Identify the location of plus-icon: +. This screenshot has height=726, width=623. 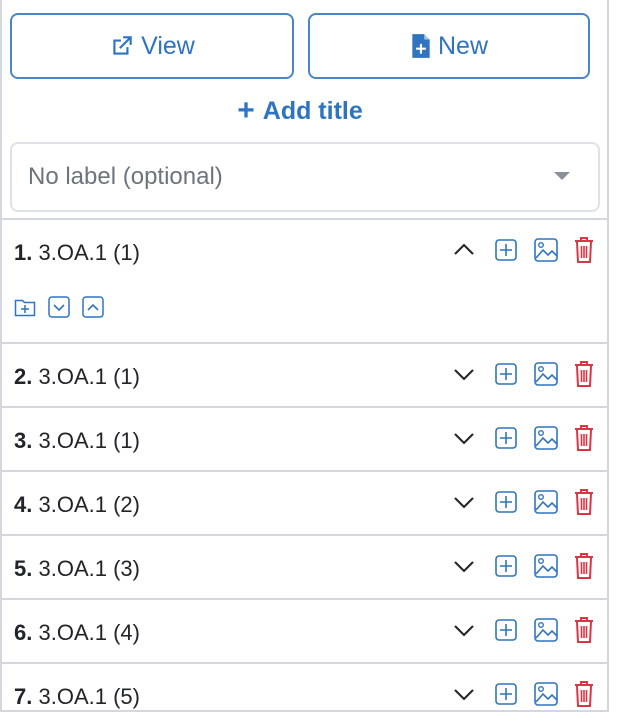
(246, 110).